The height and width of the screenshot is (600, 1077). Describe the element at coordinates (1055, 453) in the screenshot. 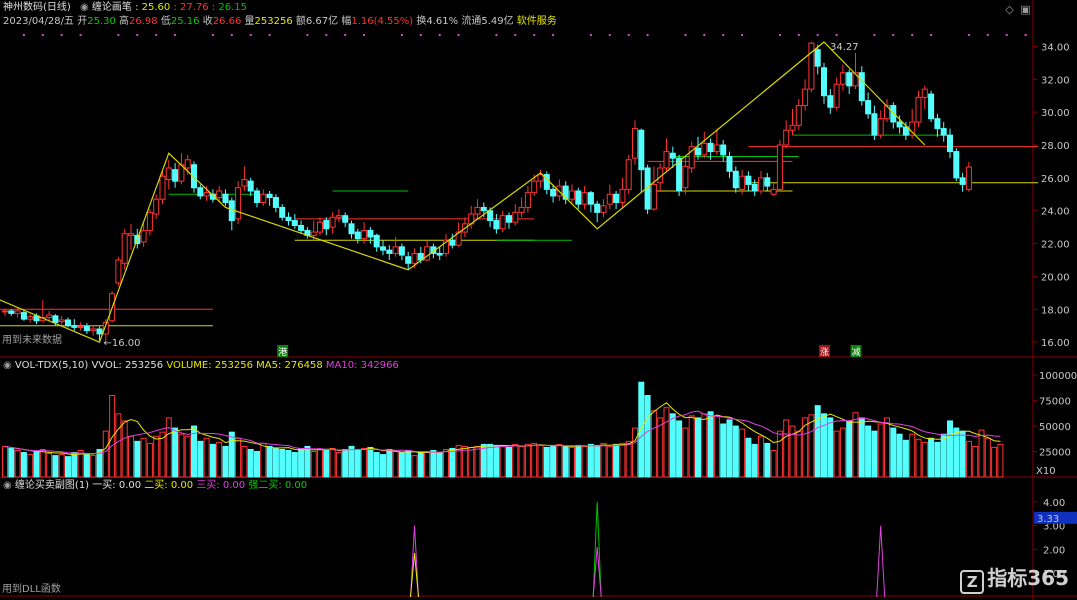

I see `vol-tick-label: 25000` at that location.